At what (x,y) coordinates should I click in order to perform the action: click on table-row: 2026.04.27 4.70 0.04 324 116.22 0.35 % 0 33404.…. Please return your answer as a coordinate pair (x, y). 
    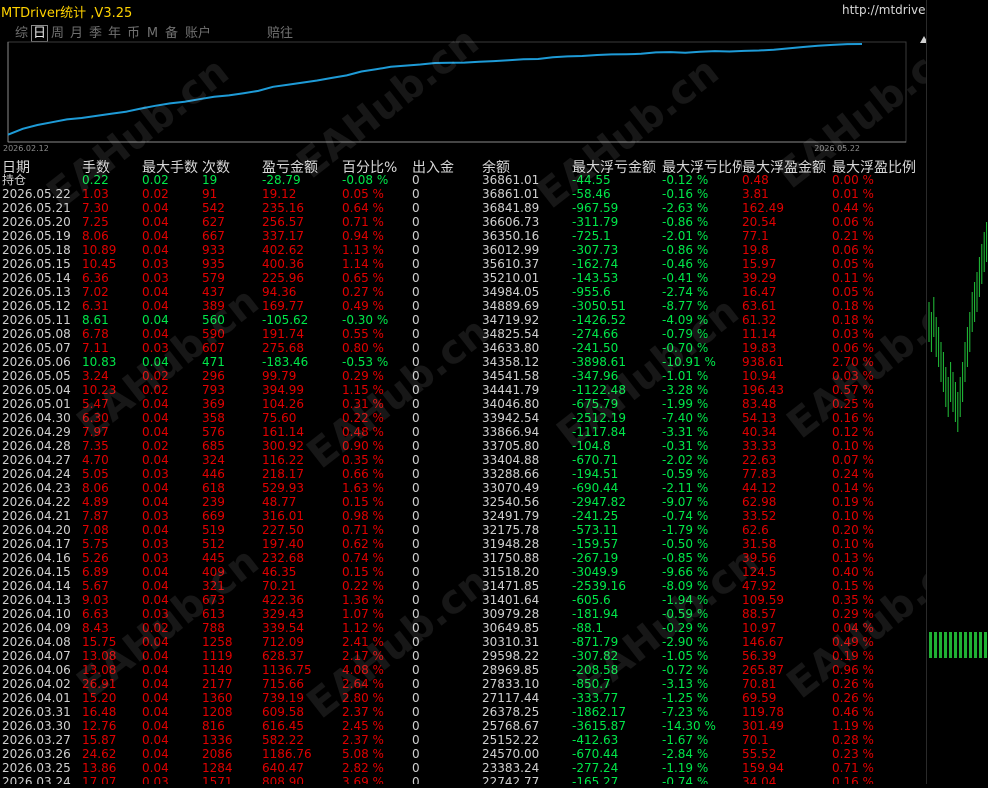
    Looking at the image, I should click on (464, 460).